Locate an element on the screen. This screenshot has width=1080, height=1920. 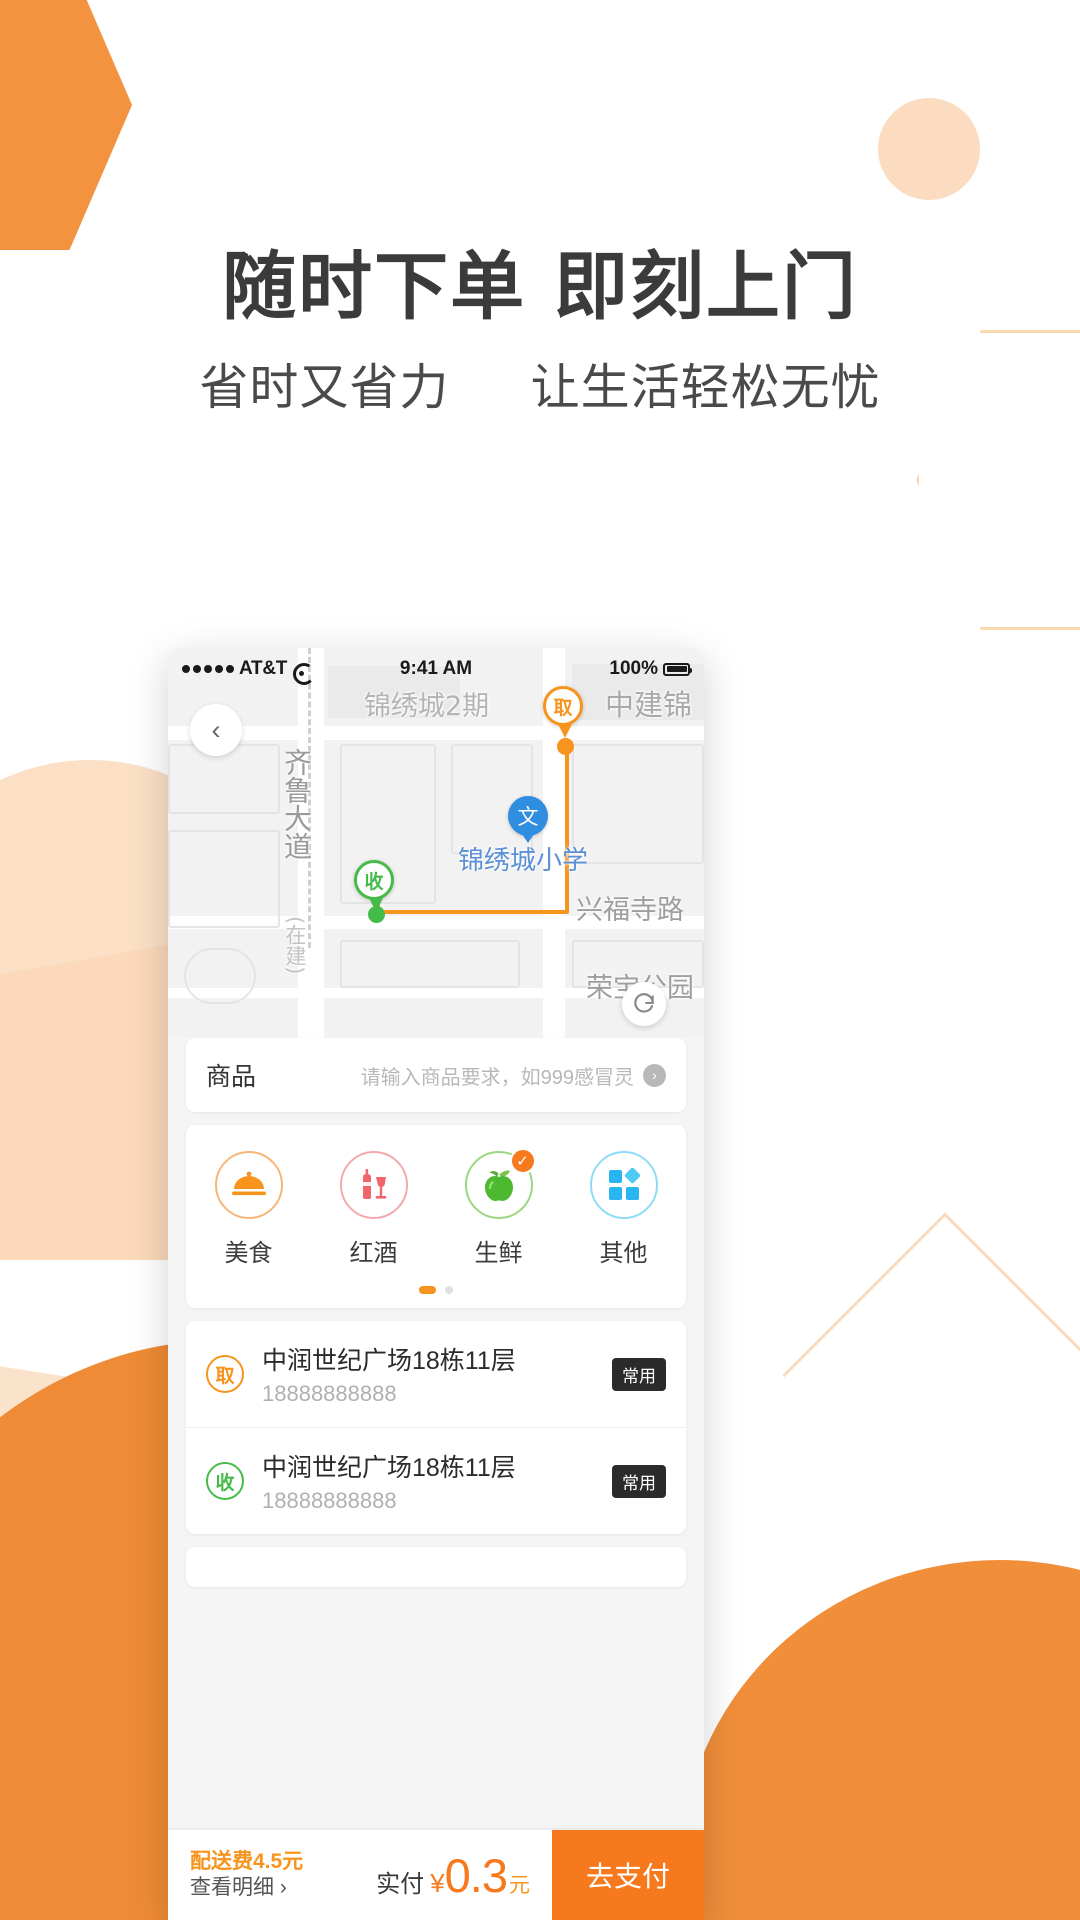
battery-percent: 100% is located at coordinates (633, 668).